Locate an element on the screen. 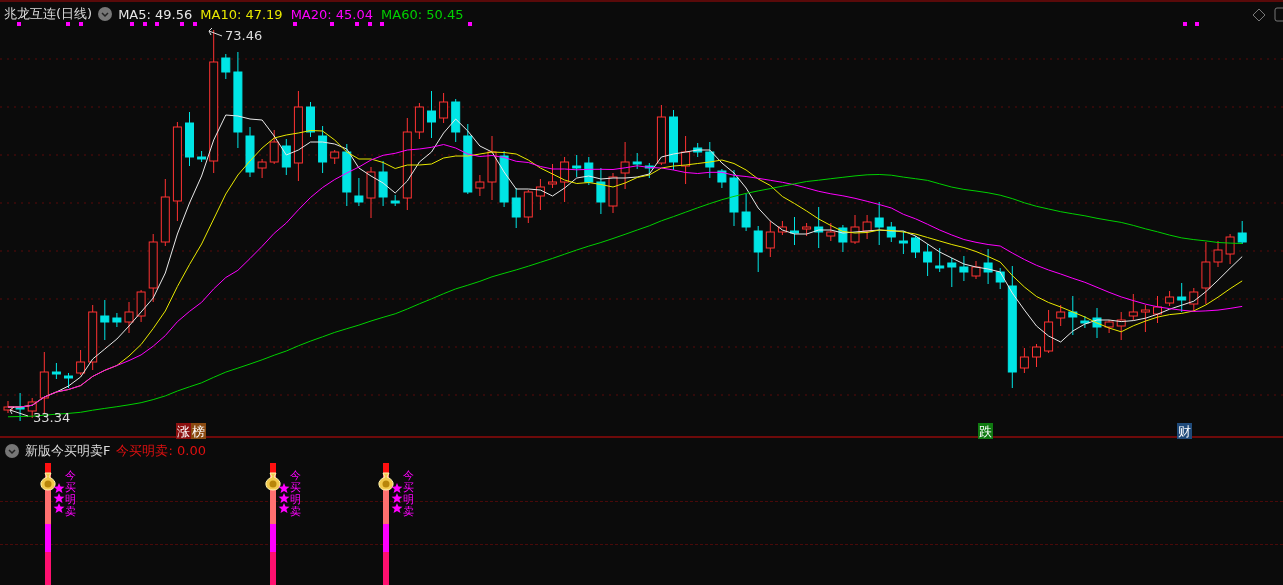 This screenshot has height=585, width=1283. event-tag: 榜 is located at coordinates (198, 431).